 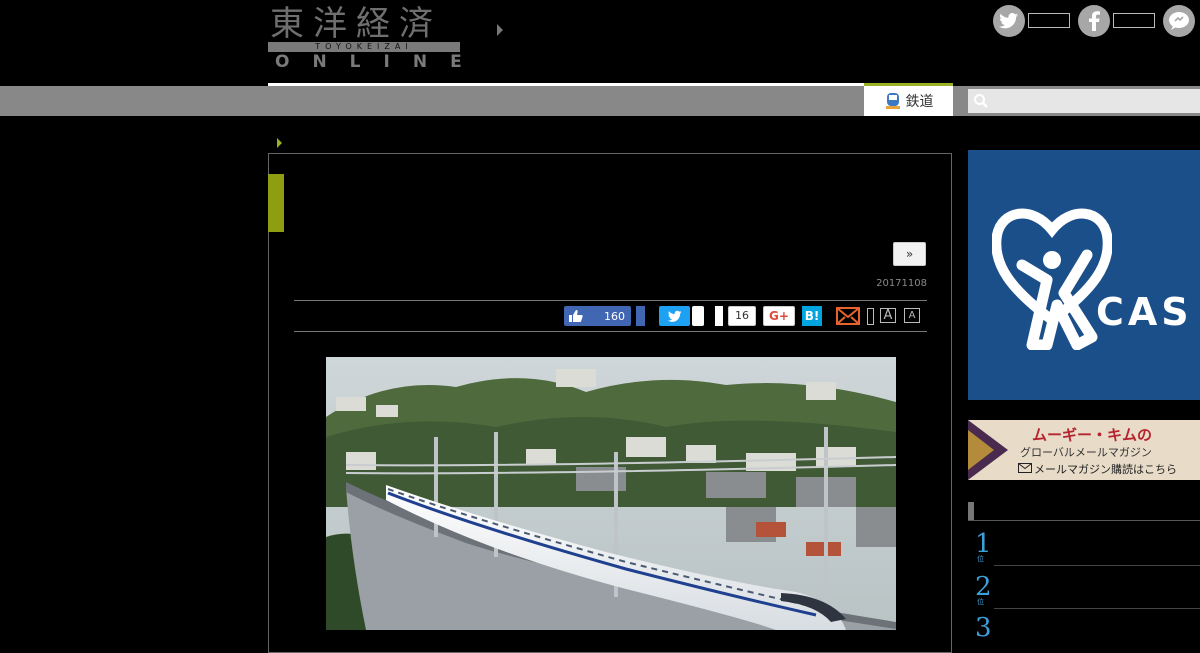 I want to click on ad-corner-decoration, so click(x=988, y=450).